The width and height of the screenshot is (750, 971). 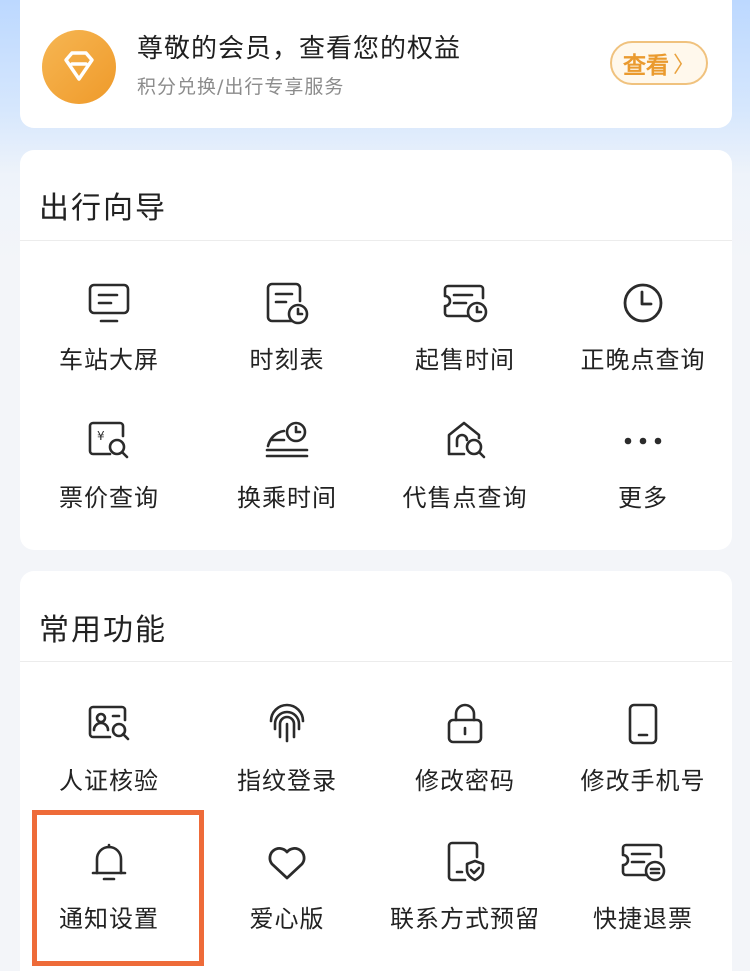 I want to click on grid-item-notification-settings: 通知设置, so click(x=109, y=885).